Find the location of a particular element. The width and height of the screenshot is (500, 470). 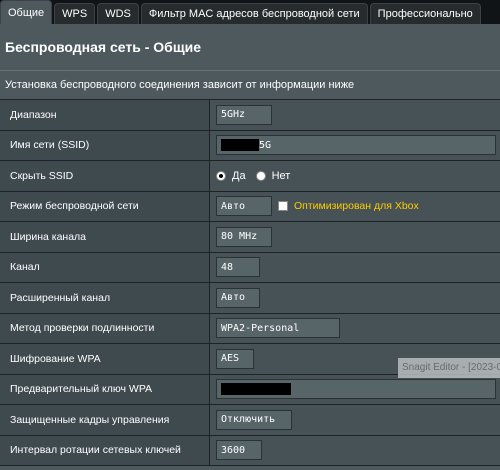

row-width: Ширина канала 80 MHz is located at coordinates (250, 237).